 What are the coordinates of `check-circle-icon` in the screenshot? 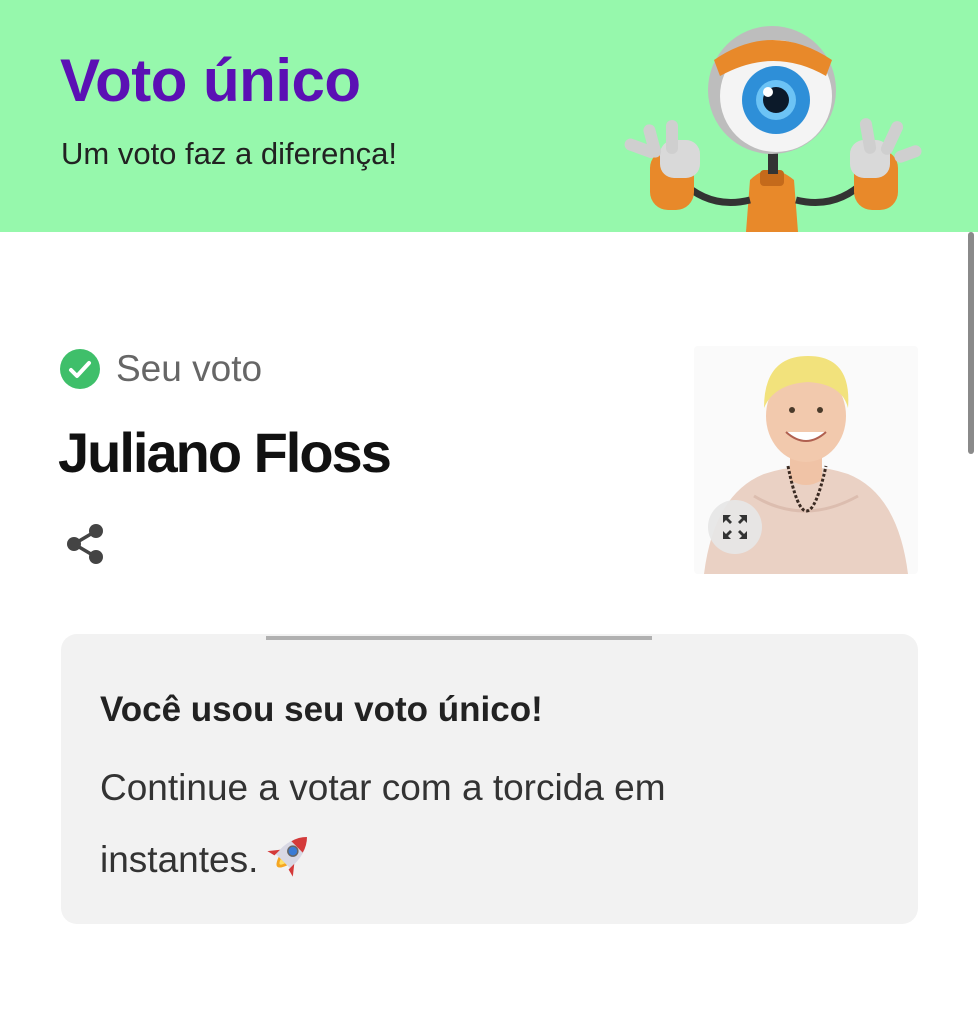 It's located at (80, 369).